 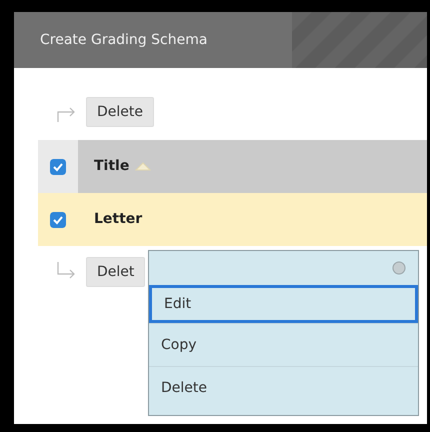 What do you see at coordinates (283, 344) in the screenshot?
I see `menu-item: Copy` at bounding box center [283, 344].